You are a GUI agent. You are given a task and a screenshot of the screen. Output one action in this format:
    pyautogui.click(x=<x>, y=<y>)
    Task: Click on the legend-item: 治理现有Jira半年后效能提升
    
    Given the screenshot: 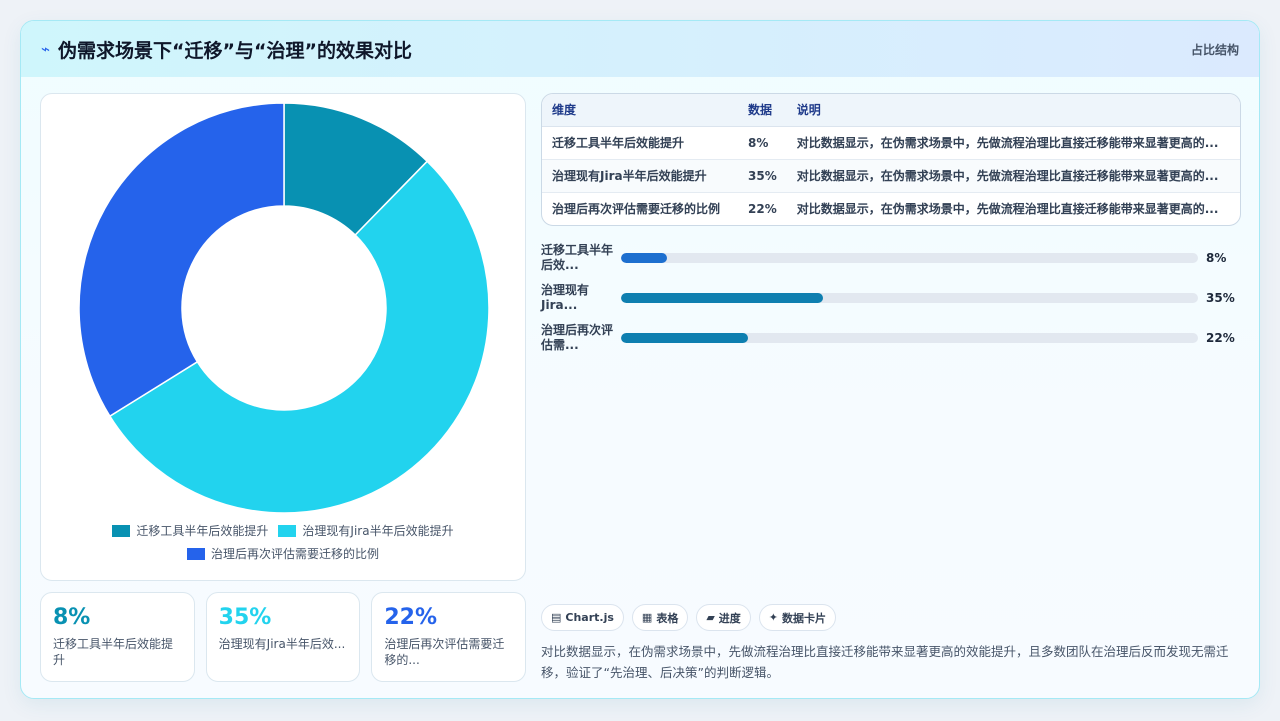 What is the action you would take?
    pyautogui.click(x=366, y=530)
    